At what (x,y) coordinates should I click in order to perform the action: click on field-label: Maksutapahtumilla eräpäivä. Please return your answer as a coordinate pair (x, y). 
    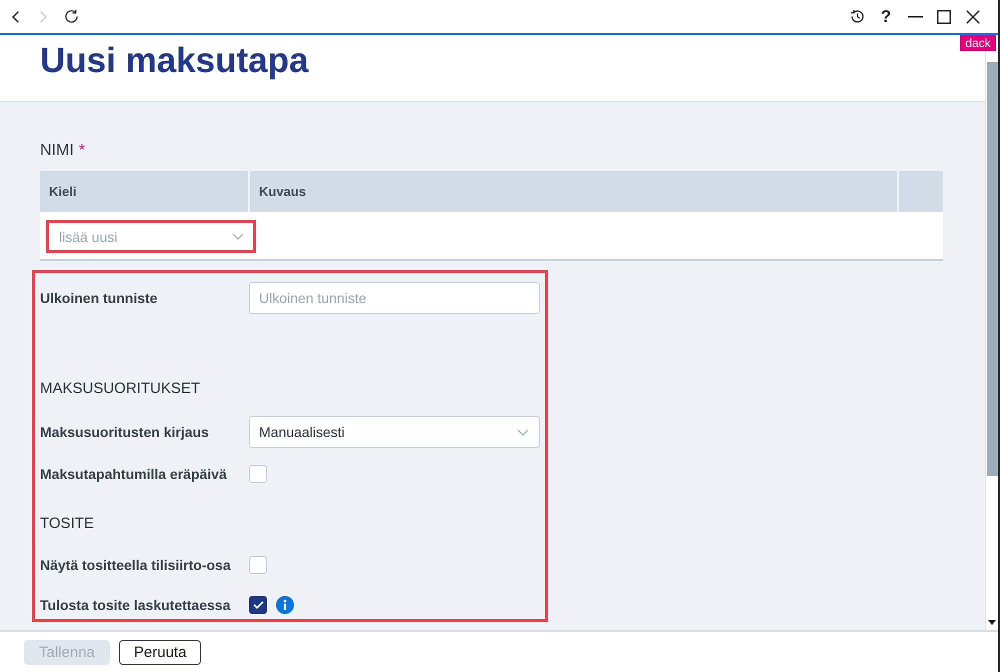
    Looking at the image, I should click on (134, 474).